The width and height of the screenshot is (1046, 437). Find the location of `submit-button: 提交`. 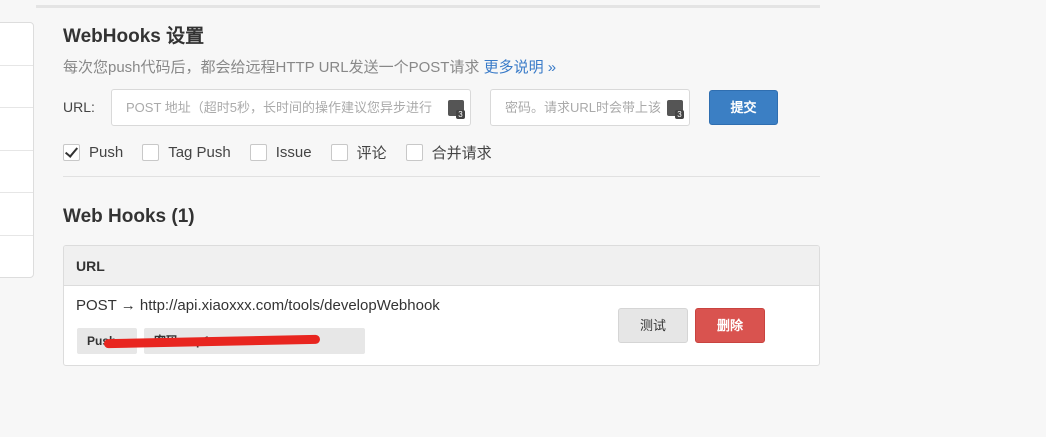

submit-button: 提交 is located at coordinates (743, 107).